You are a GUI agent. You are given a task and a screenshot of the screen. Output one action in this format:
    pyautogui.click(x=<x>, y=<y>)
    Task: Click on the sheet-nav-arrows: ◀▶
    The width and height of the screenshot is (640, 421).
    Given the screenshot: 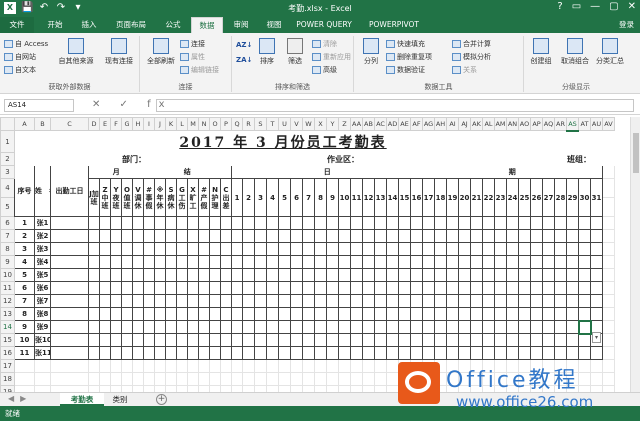 What is the action you would take?
    pyautogui.click(x=20, y=398)
    